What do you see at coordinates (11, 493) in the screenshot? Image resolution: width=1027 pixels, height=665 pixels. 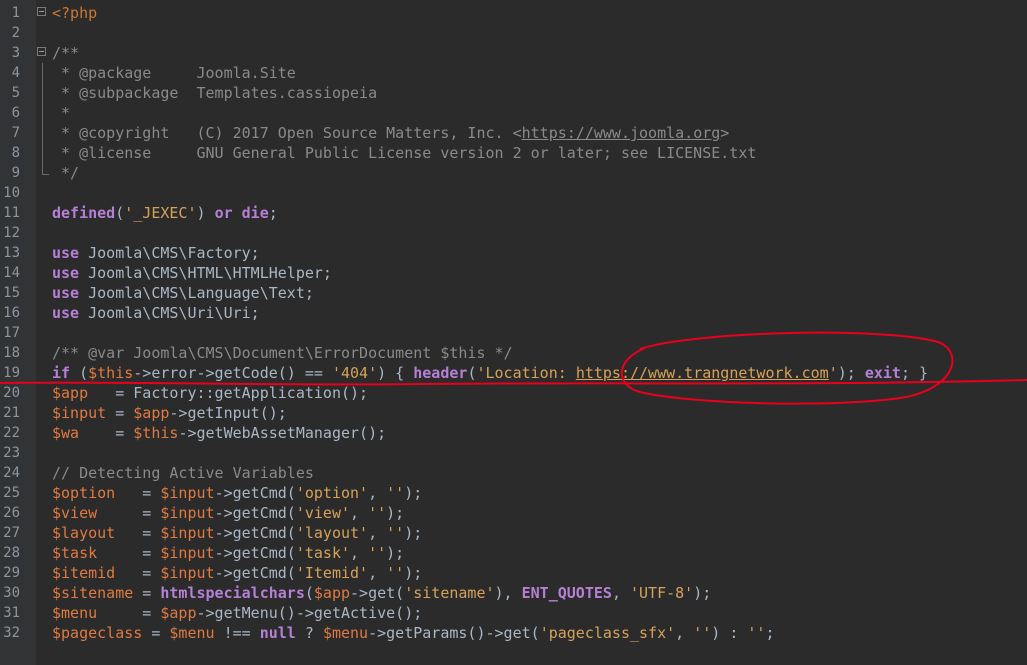 I see `line-number: 25` at bounding box center [11, 493].